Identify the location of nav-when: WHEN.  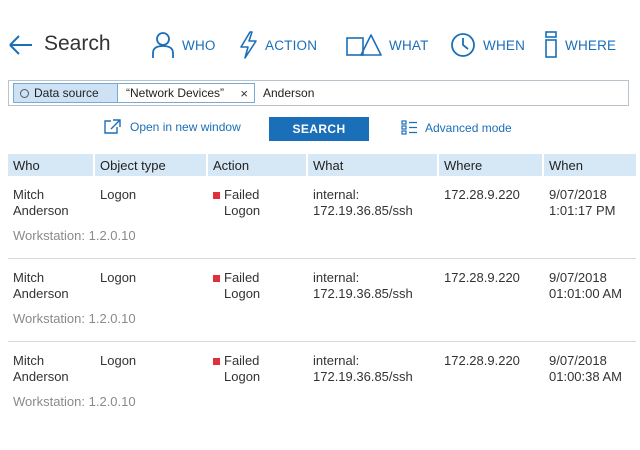
(487, 45).